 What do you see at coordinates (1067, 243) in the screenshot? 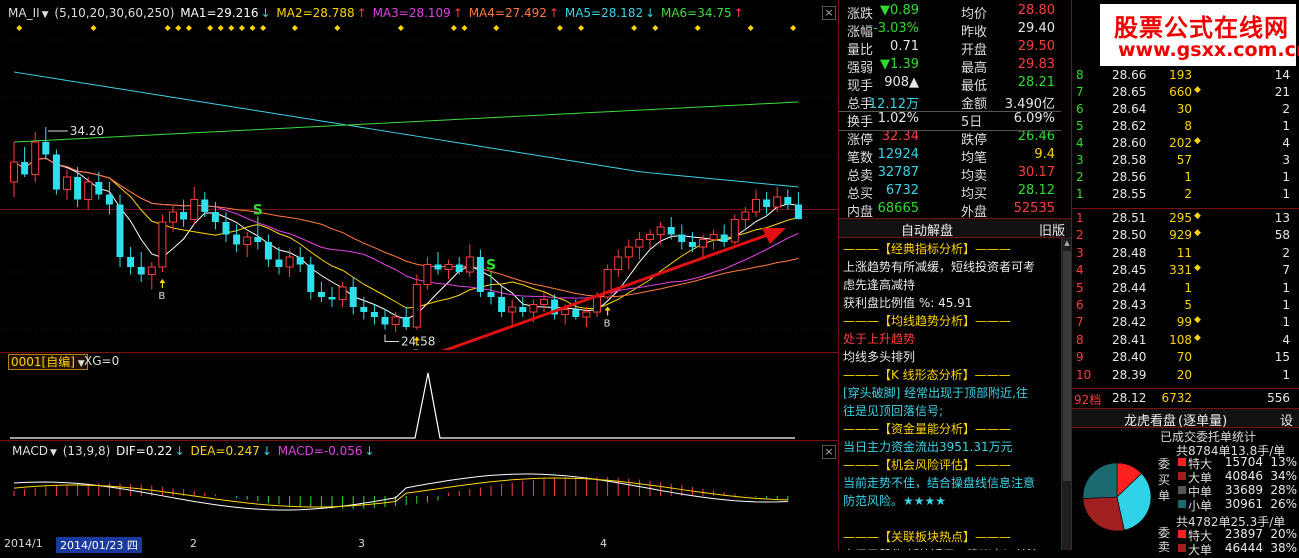
I see `scroll-up-icon: ▲` at bounding box center [1067, 243].